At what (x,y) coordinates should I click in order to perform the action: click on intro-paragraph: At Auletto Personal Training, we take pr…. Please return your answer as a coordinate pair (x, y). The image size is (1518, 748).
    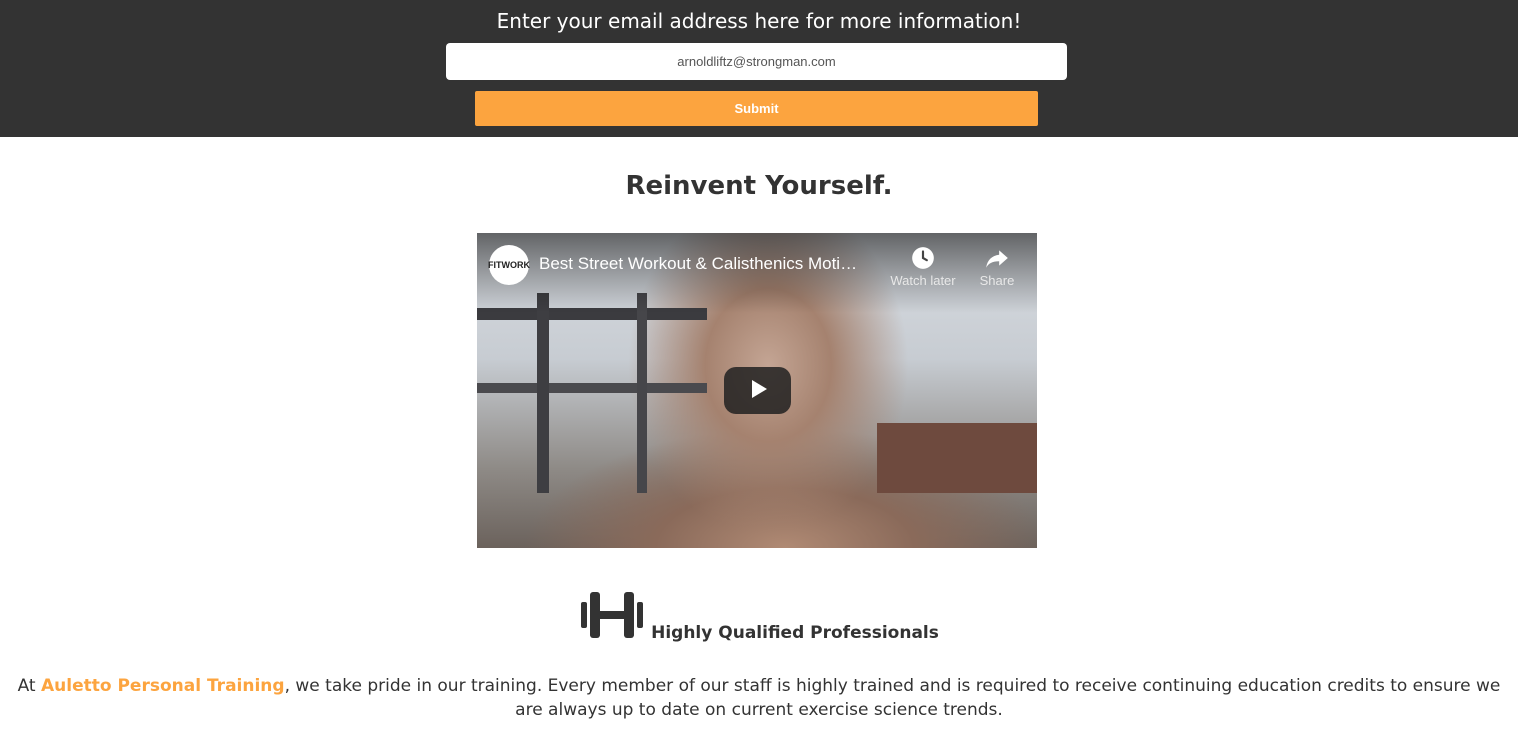
    Looking at the image, I should click on (759, 698).